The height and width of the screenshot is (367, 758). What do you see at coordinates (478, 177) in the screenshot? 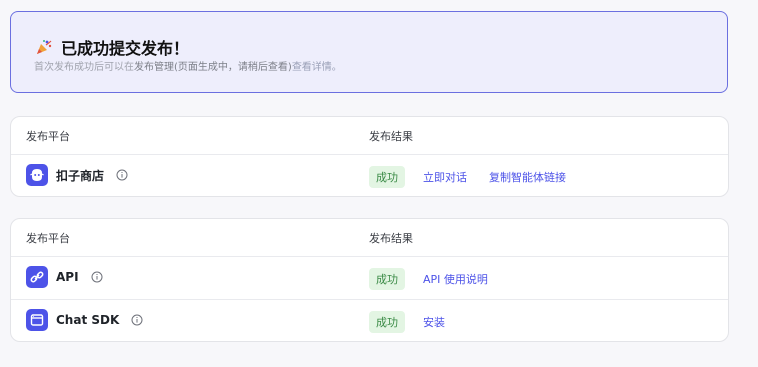
I see `result-cell: 成功 立即对话 复制智能体链接` at bounding box center [478, 177].